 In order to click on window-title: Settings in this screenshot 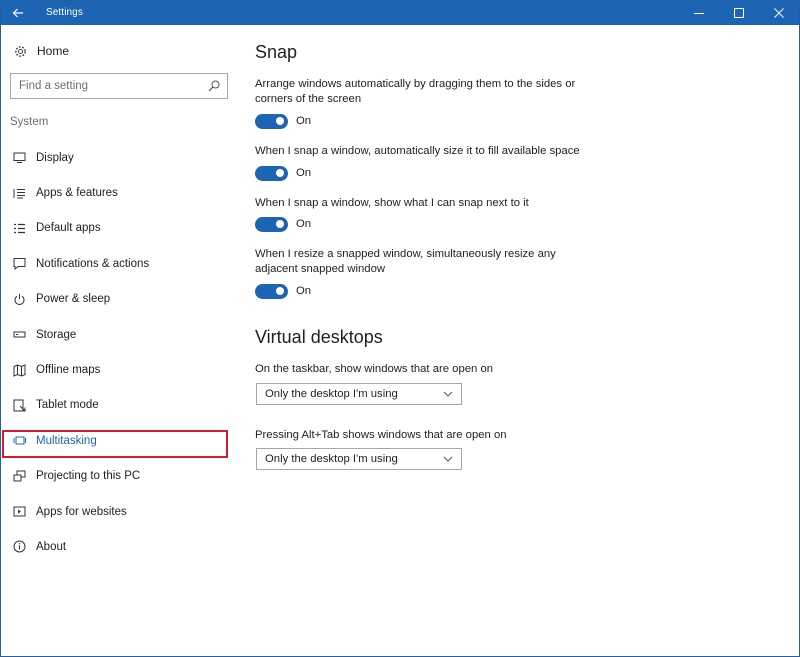, I will do `click(64, 12)`.